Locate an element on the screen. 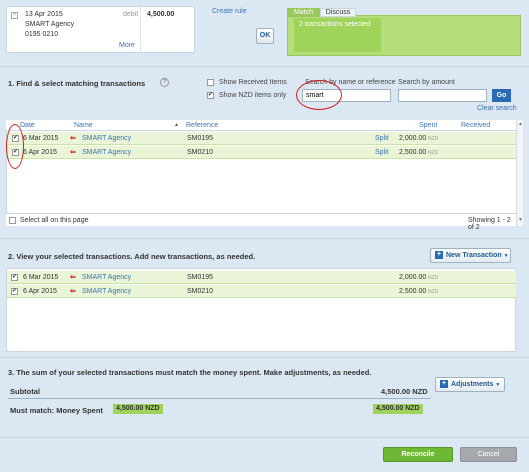 Image resolution: width=529 pixels, height=472 pixels. show-nzd-label: Show NZD items only is located at coordinates (253, 95).